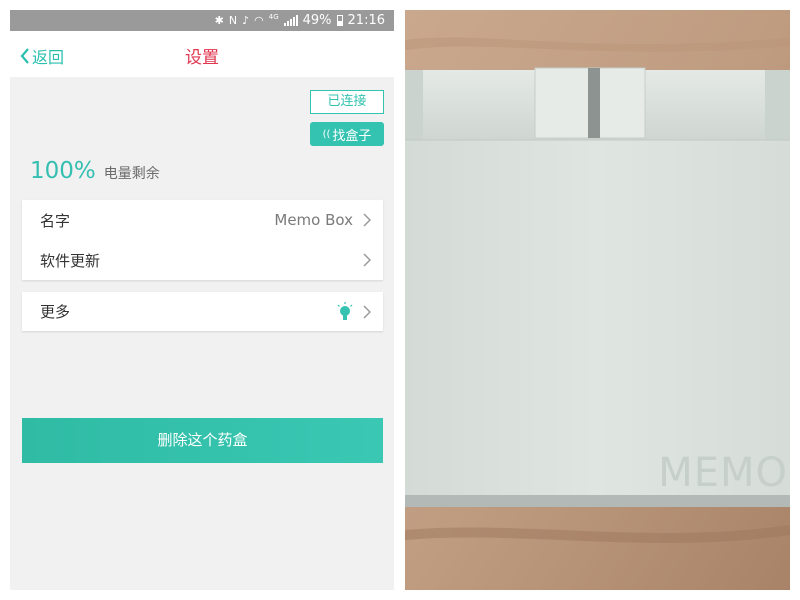 This screenshot has width=800, height=600. Describe the element at coordinates (202, 58) in the screenshot. I see `page-title: 设置` at that location.